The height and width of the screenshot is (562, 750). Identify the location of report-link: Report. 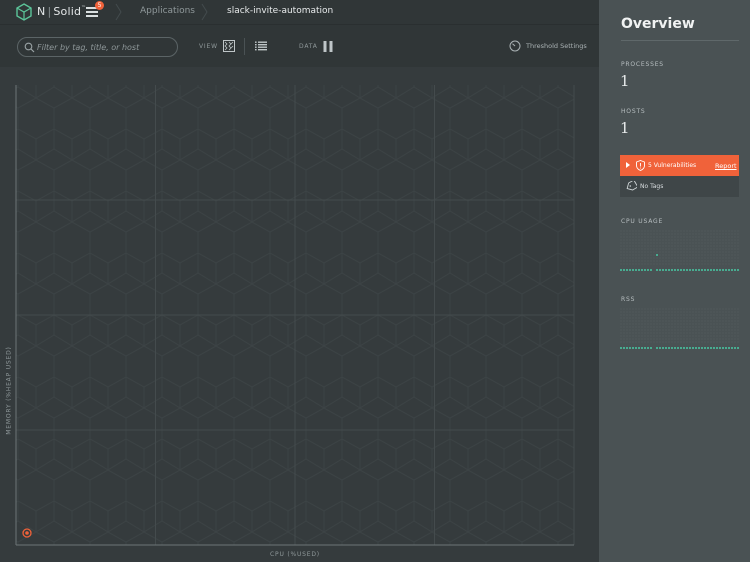
(726, 166).